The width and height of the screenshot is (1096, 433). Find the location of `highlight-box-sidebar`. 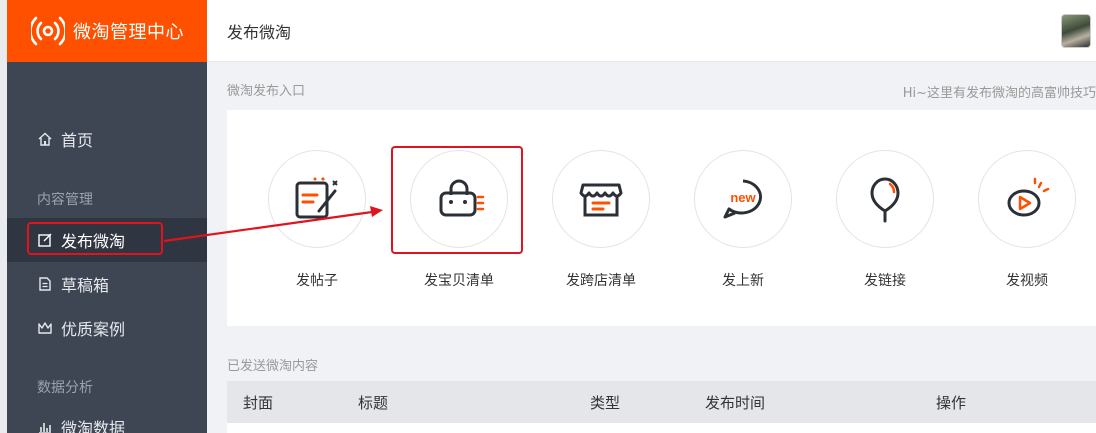

highlight-box-sidebar is located at coordinates (95, 238).